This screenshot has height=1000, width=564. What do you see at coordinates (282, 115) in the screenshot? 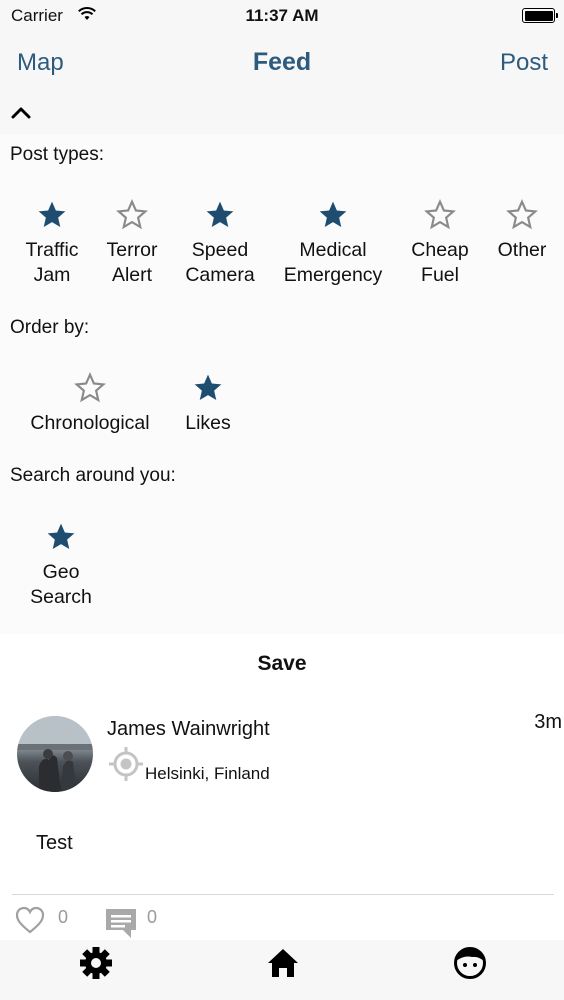
I see `filter-collapse-bar` at bounding box center [282, 115].